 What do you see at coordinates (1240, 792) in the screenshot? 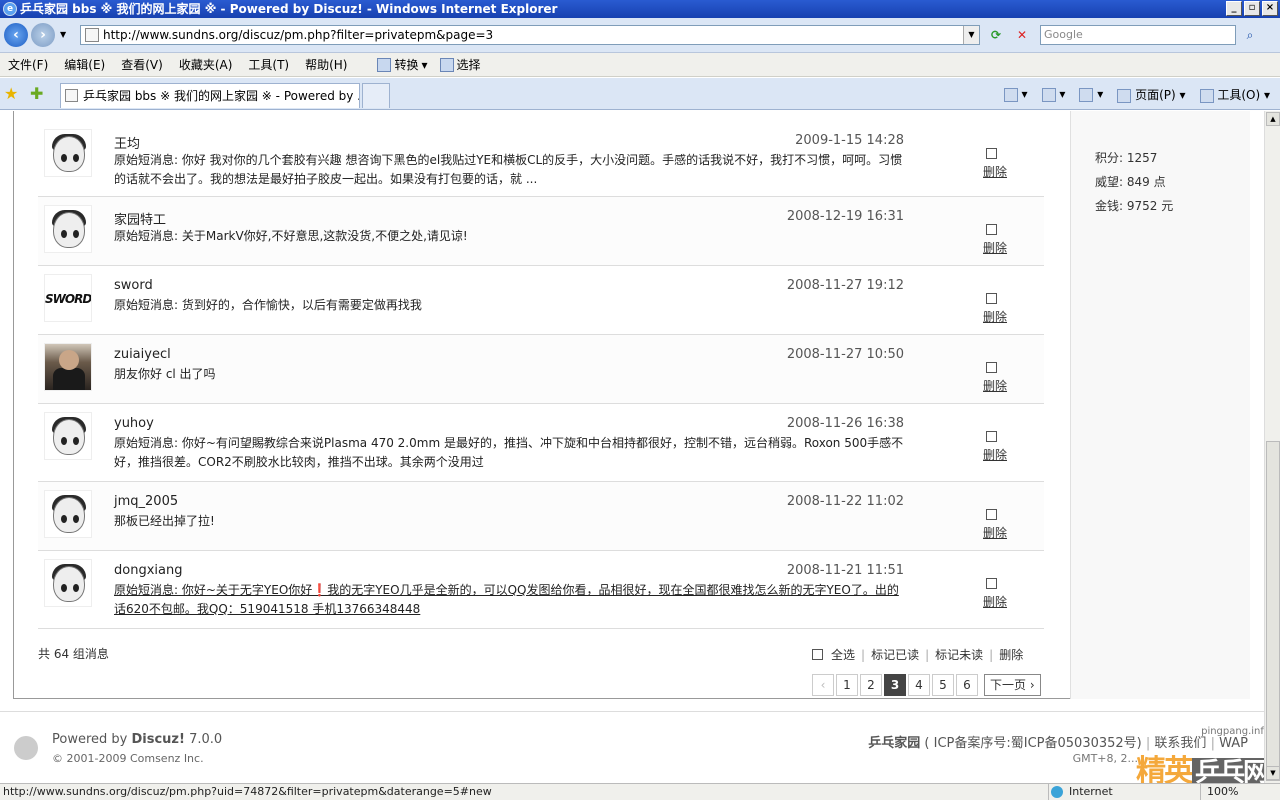
I see `zoom-level: 100%` at bounding box center [1240, 792].